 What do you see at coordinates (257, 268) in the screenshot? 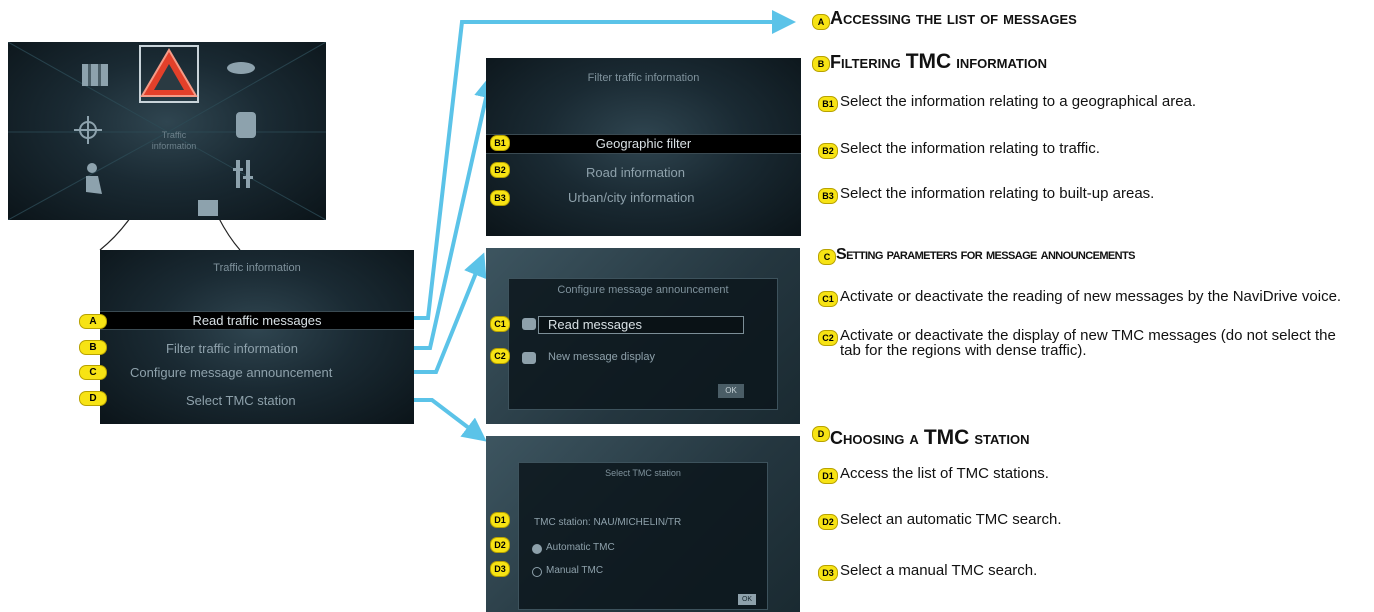
I see `screen-title: Traffic information` at bounding box center [257, 268].